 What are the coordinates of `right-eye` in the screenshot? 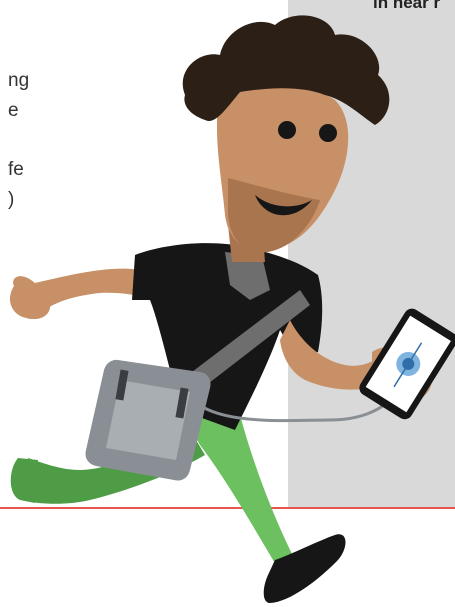 It's located at (328, 133).